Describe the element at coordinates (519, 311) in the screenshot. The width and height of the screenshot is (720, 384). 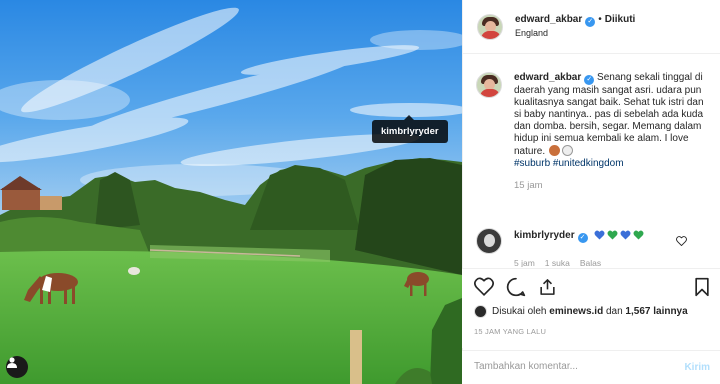
I see `liked-by-prefix: Disukai oleh` at that location.